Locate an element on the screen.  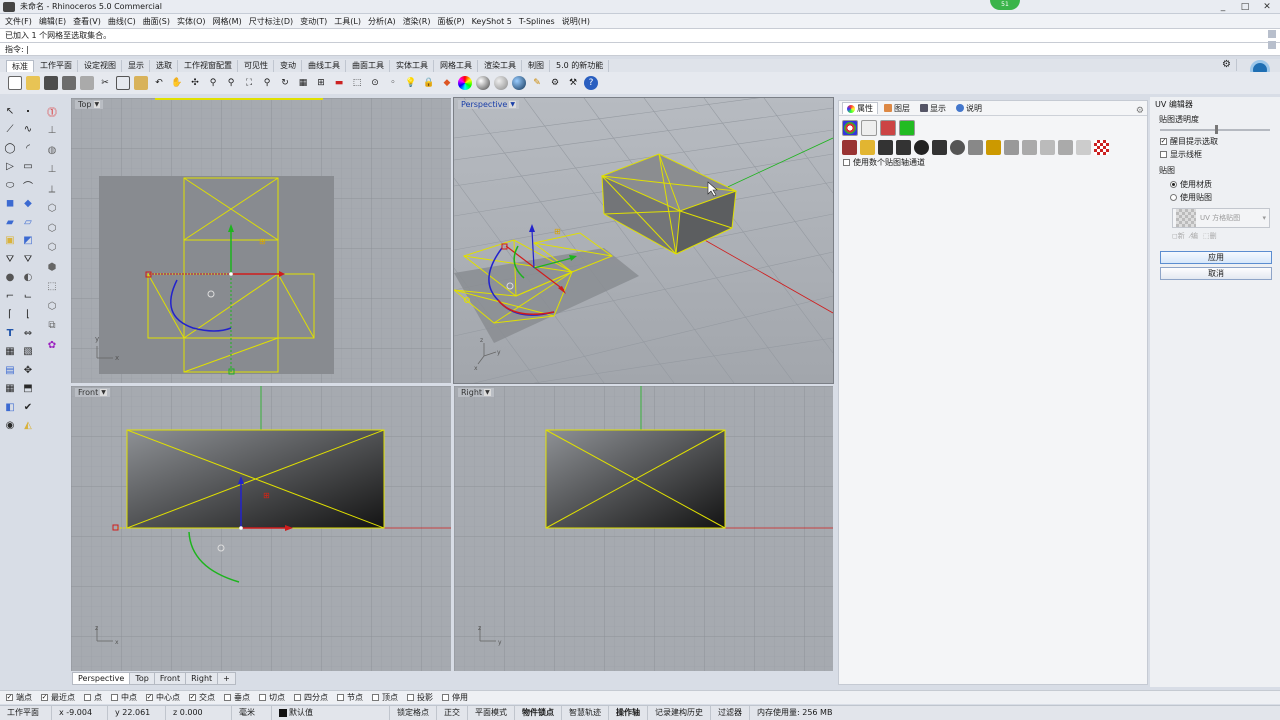
osnap-checkbox: ✓ is located at coordinates (44, 697).